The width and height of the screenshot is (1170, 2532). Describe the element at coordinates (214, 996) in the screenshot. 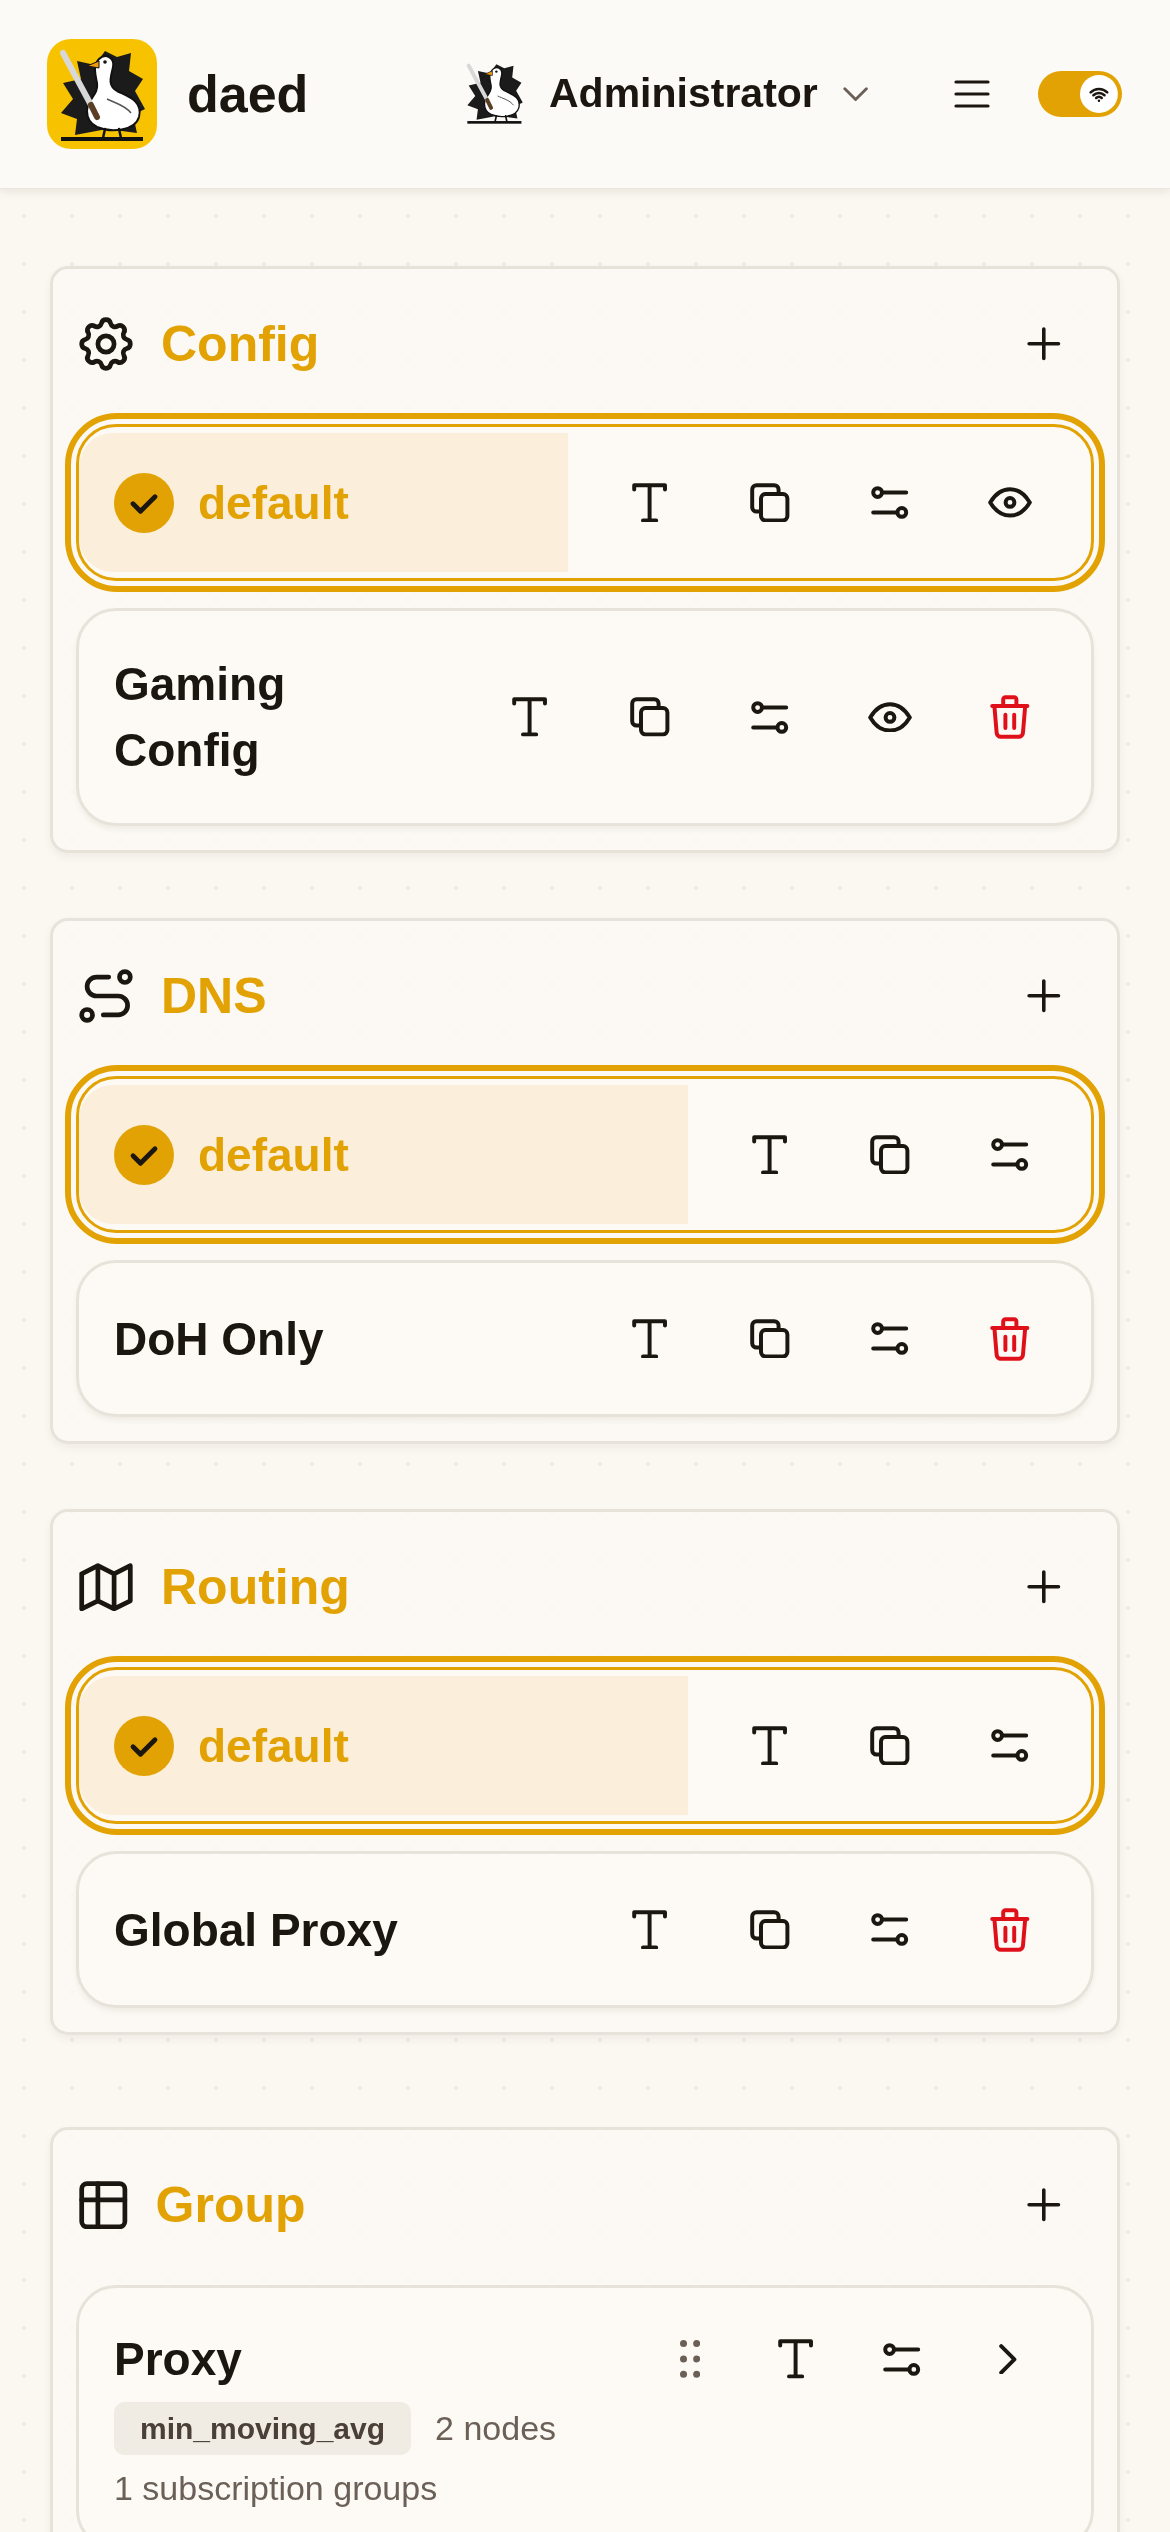

I see `section-title: DNS` at that location.